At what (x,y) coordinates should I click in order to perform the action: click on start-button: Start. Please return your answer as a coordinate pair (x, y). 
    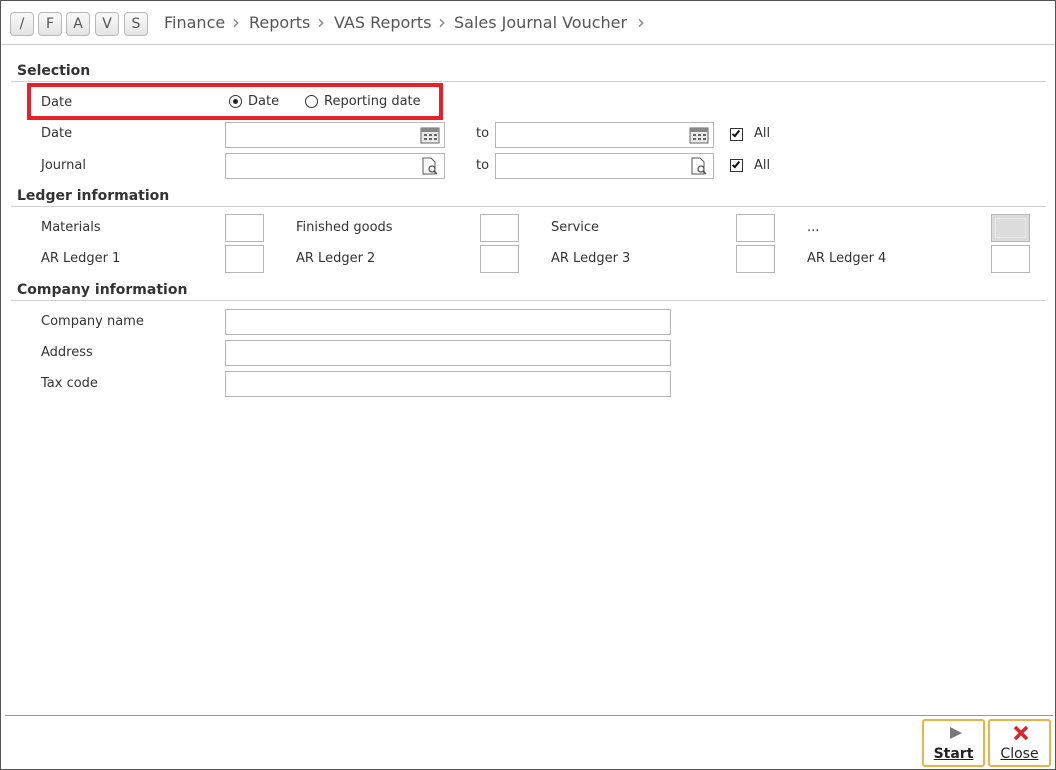
    Looking at the image, I should click on (953, 743).